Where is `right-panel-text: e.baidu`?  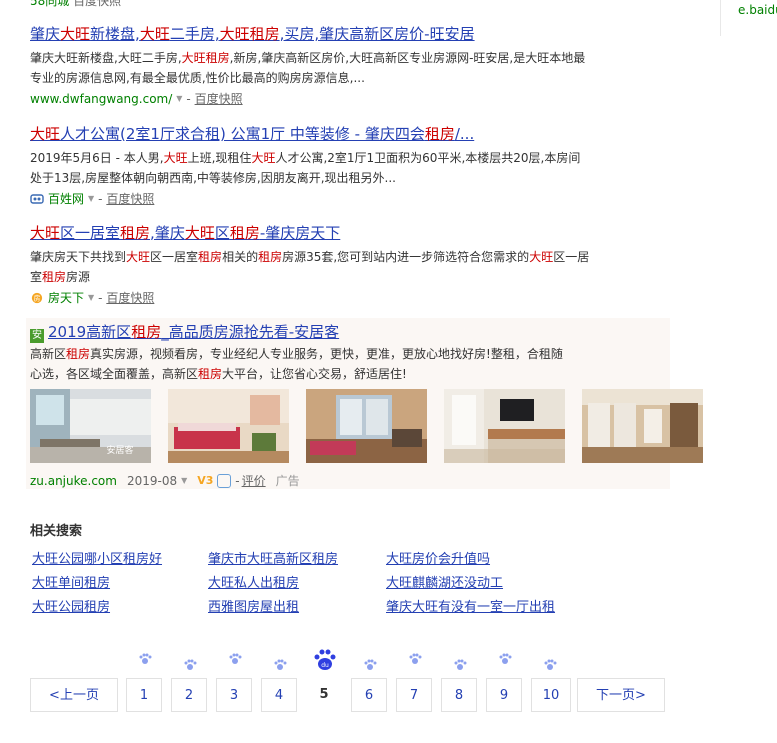 right-panel-text: e.baidu is located at coordinates (757, 10).